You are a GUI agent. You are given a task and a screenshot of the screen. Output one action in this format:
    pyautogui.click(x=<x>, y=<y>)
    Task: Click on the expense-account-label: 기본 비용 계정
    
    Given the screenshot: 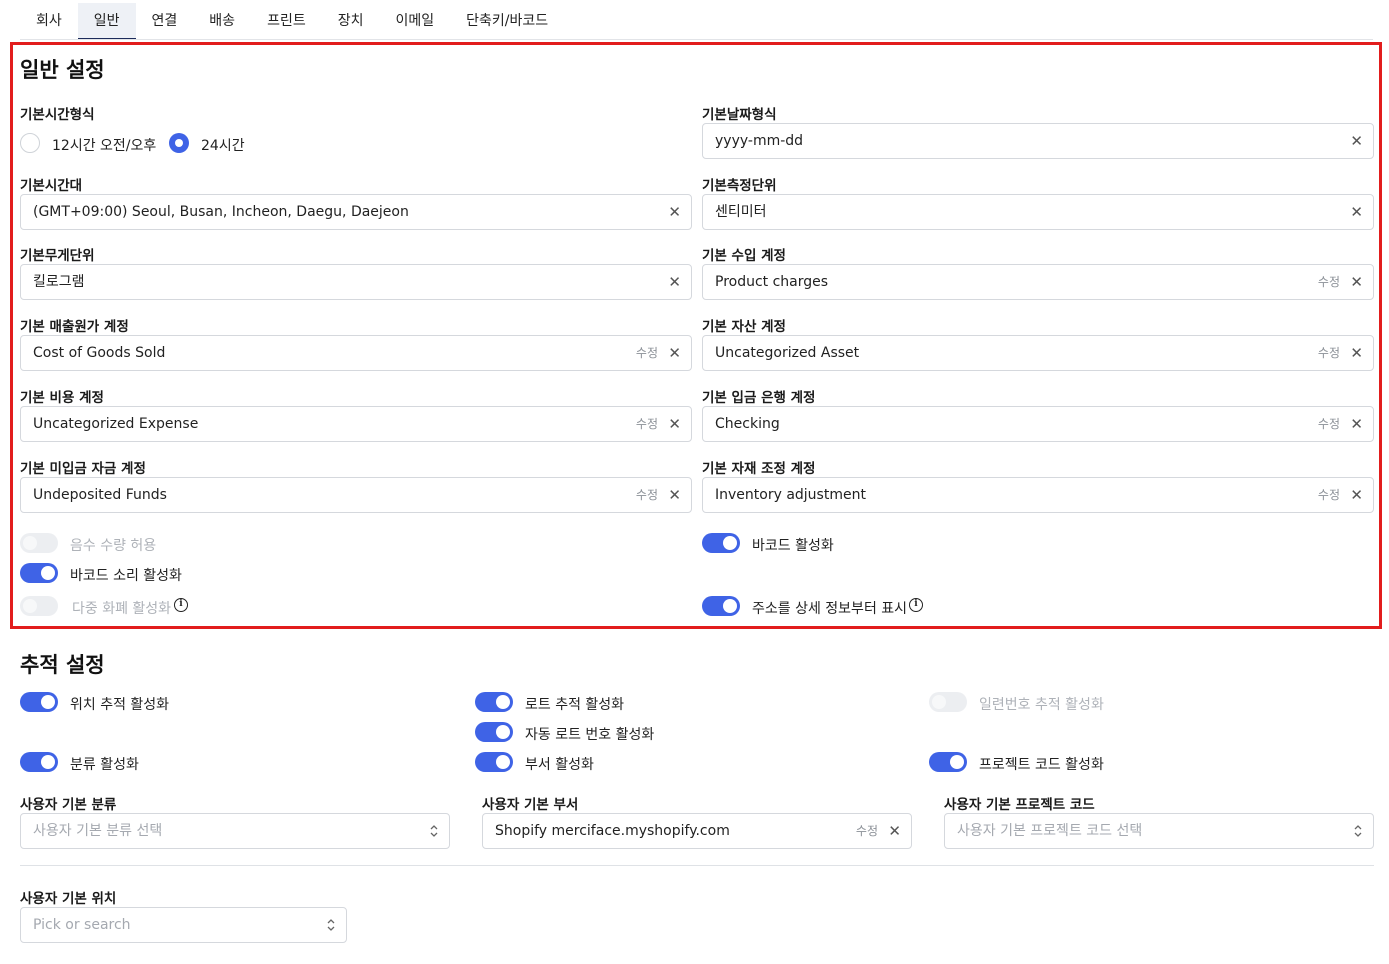 What is the action you would take?
    pyautogui.click(x=62, y=398)
    